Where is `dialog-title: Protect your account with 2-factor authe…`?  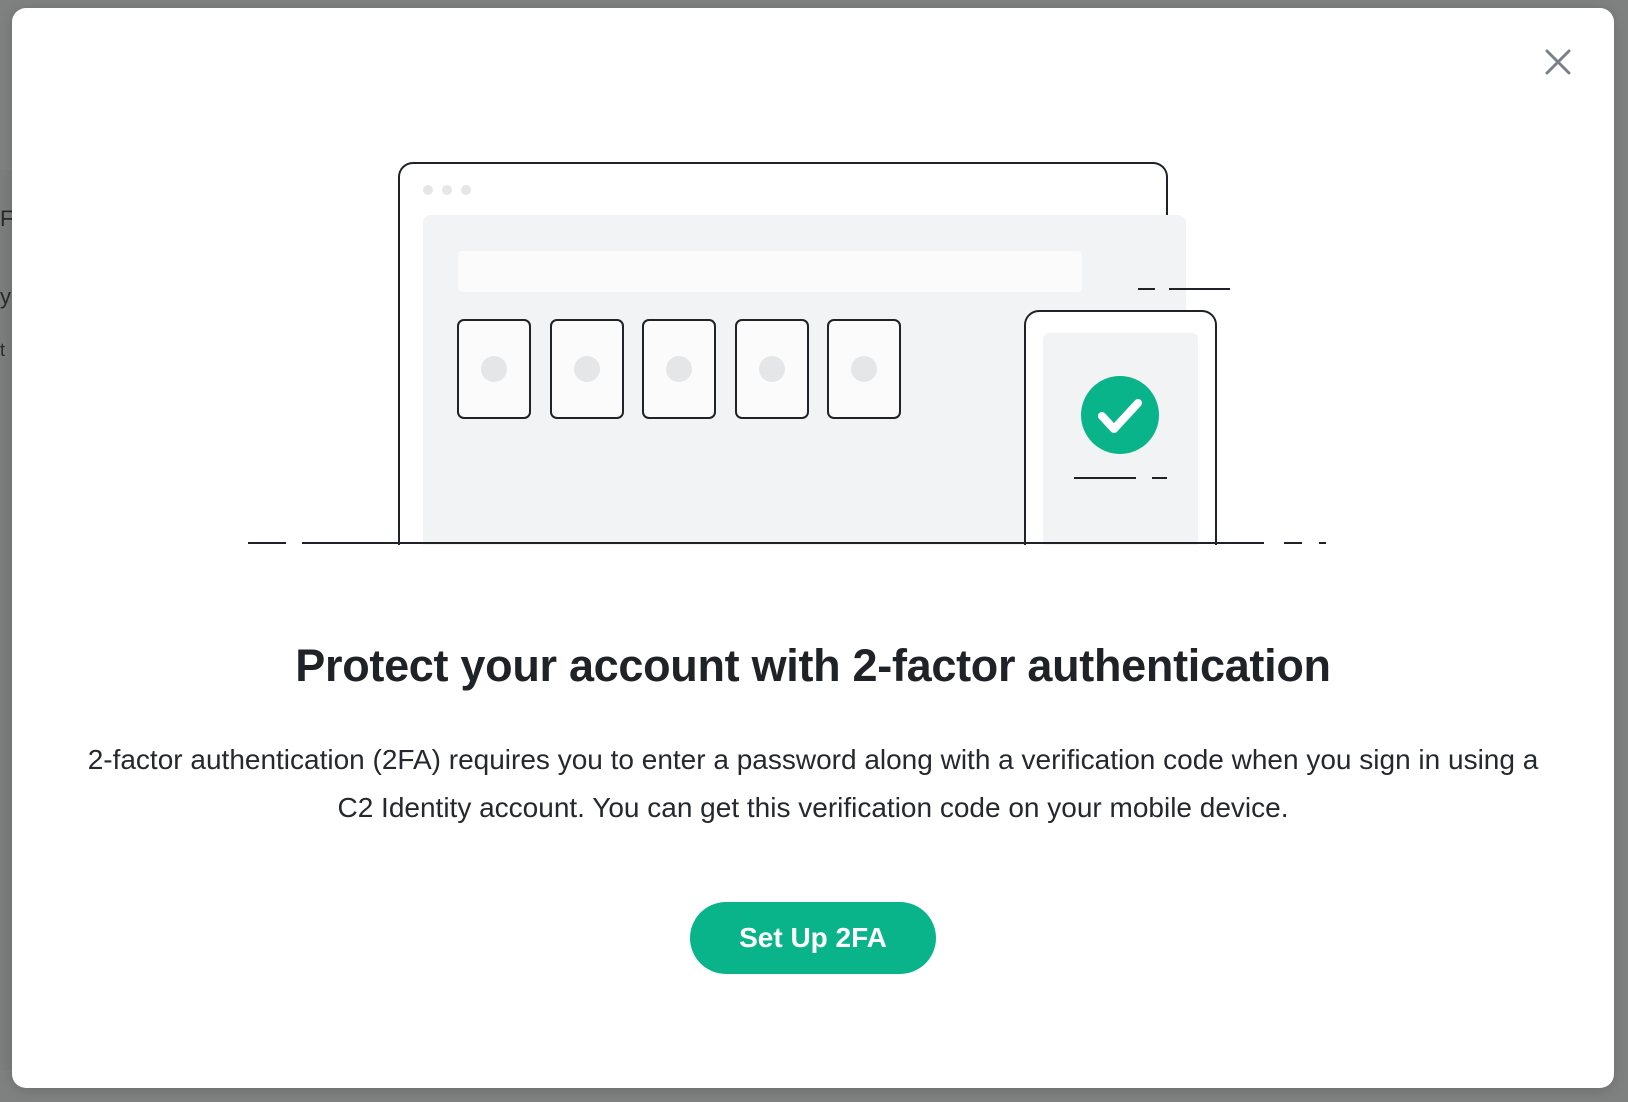 dialog-title: Protect your account with 2-factor authe… is located at coordinates (813, 665).